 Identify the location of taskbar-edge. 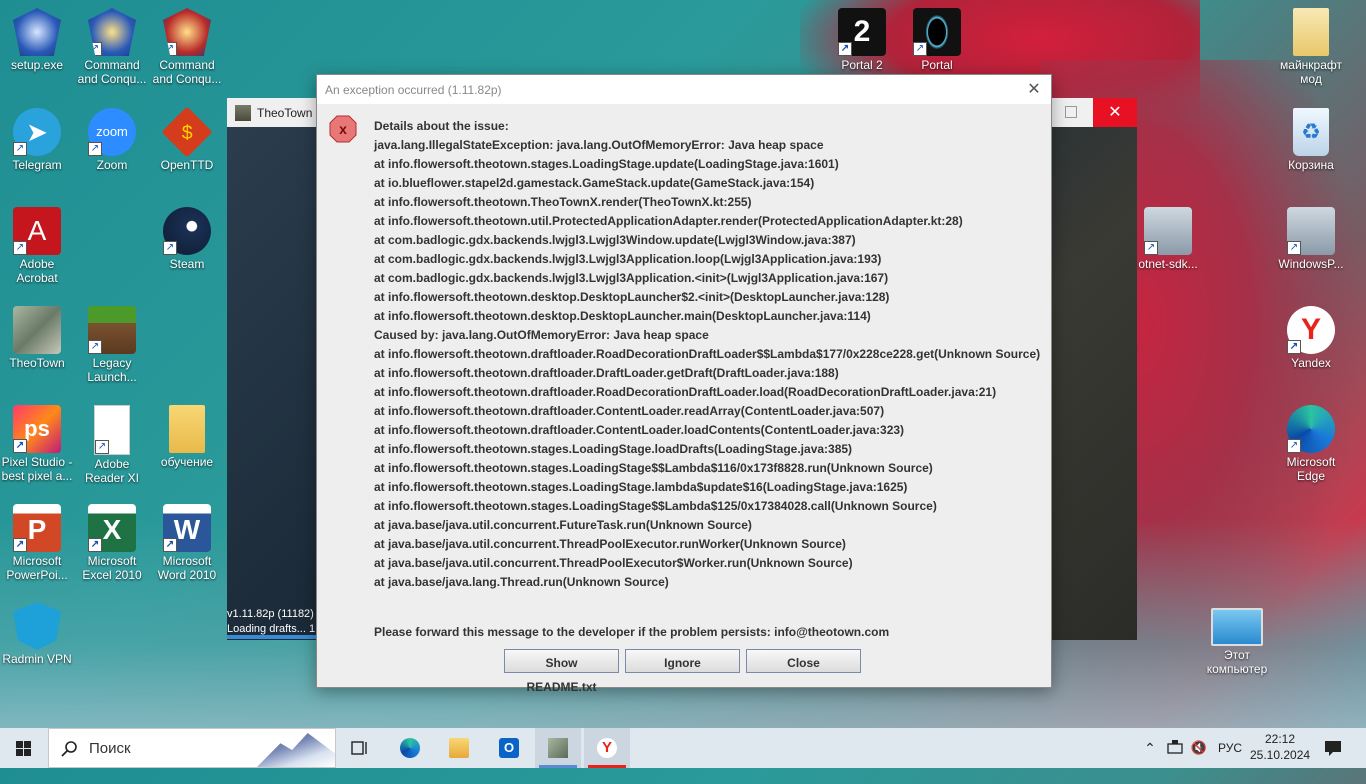
(410, 748).